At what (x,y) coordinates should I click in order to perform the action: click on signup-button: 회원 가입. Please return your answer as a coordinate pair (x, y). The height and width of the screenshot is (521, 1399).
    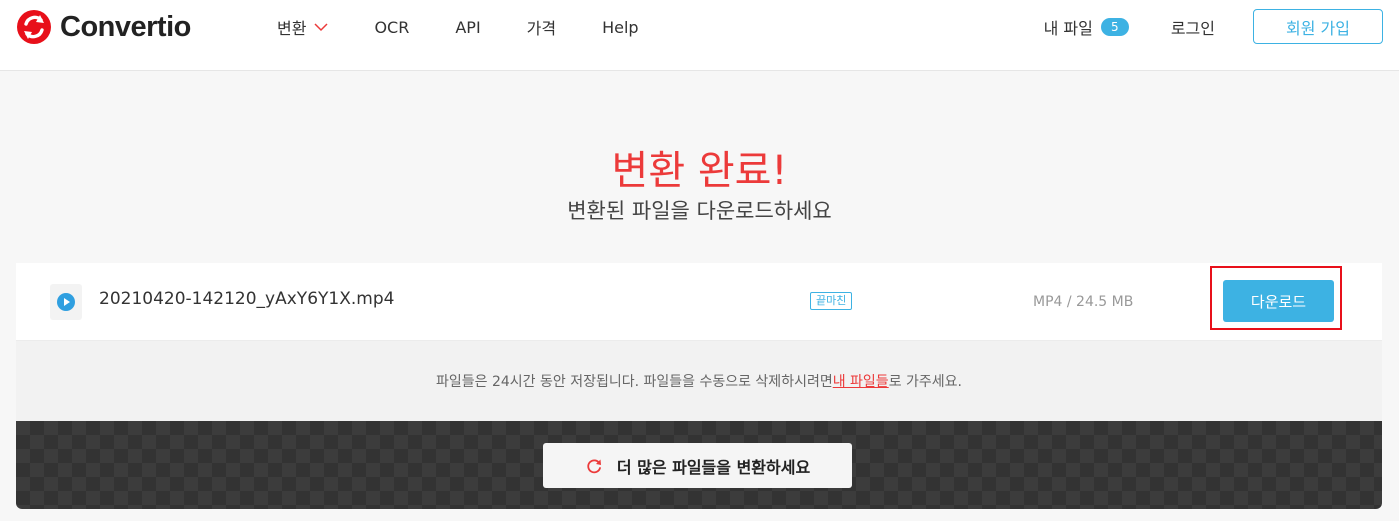
    Looking at the image, I should click on (1318, 26).